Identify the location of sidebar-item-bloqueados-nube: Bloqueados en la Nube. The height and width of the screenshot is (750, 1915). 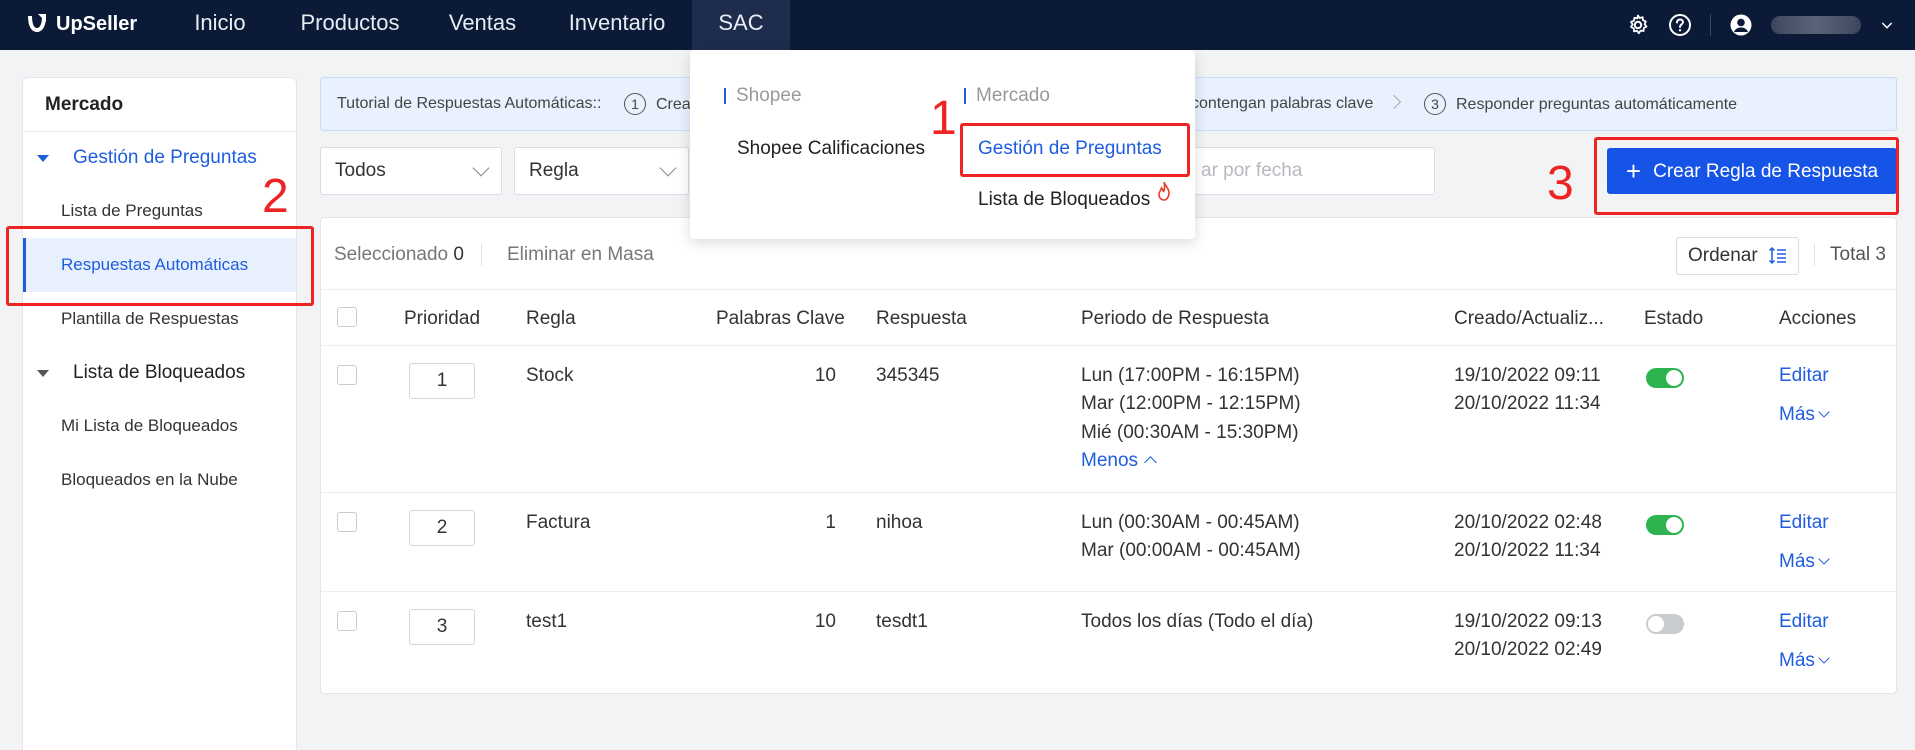
(159, 480).